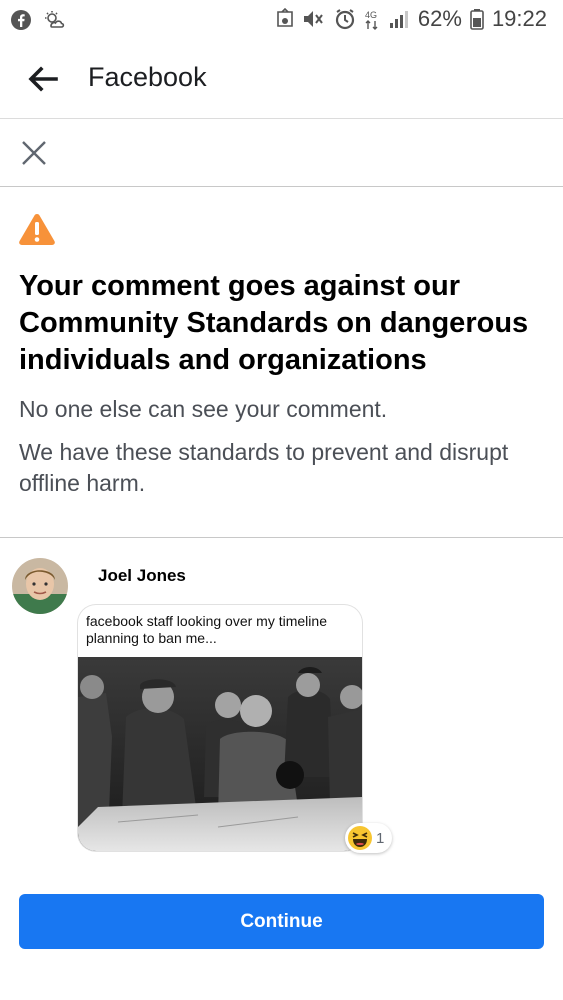  What do you see at coordinates (281, 79) in the screenshot?
I see `app-header: Facebook` at bounding box center [281, 79].